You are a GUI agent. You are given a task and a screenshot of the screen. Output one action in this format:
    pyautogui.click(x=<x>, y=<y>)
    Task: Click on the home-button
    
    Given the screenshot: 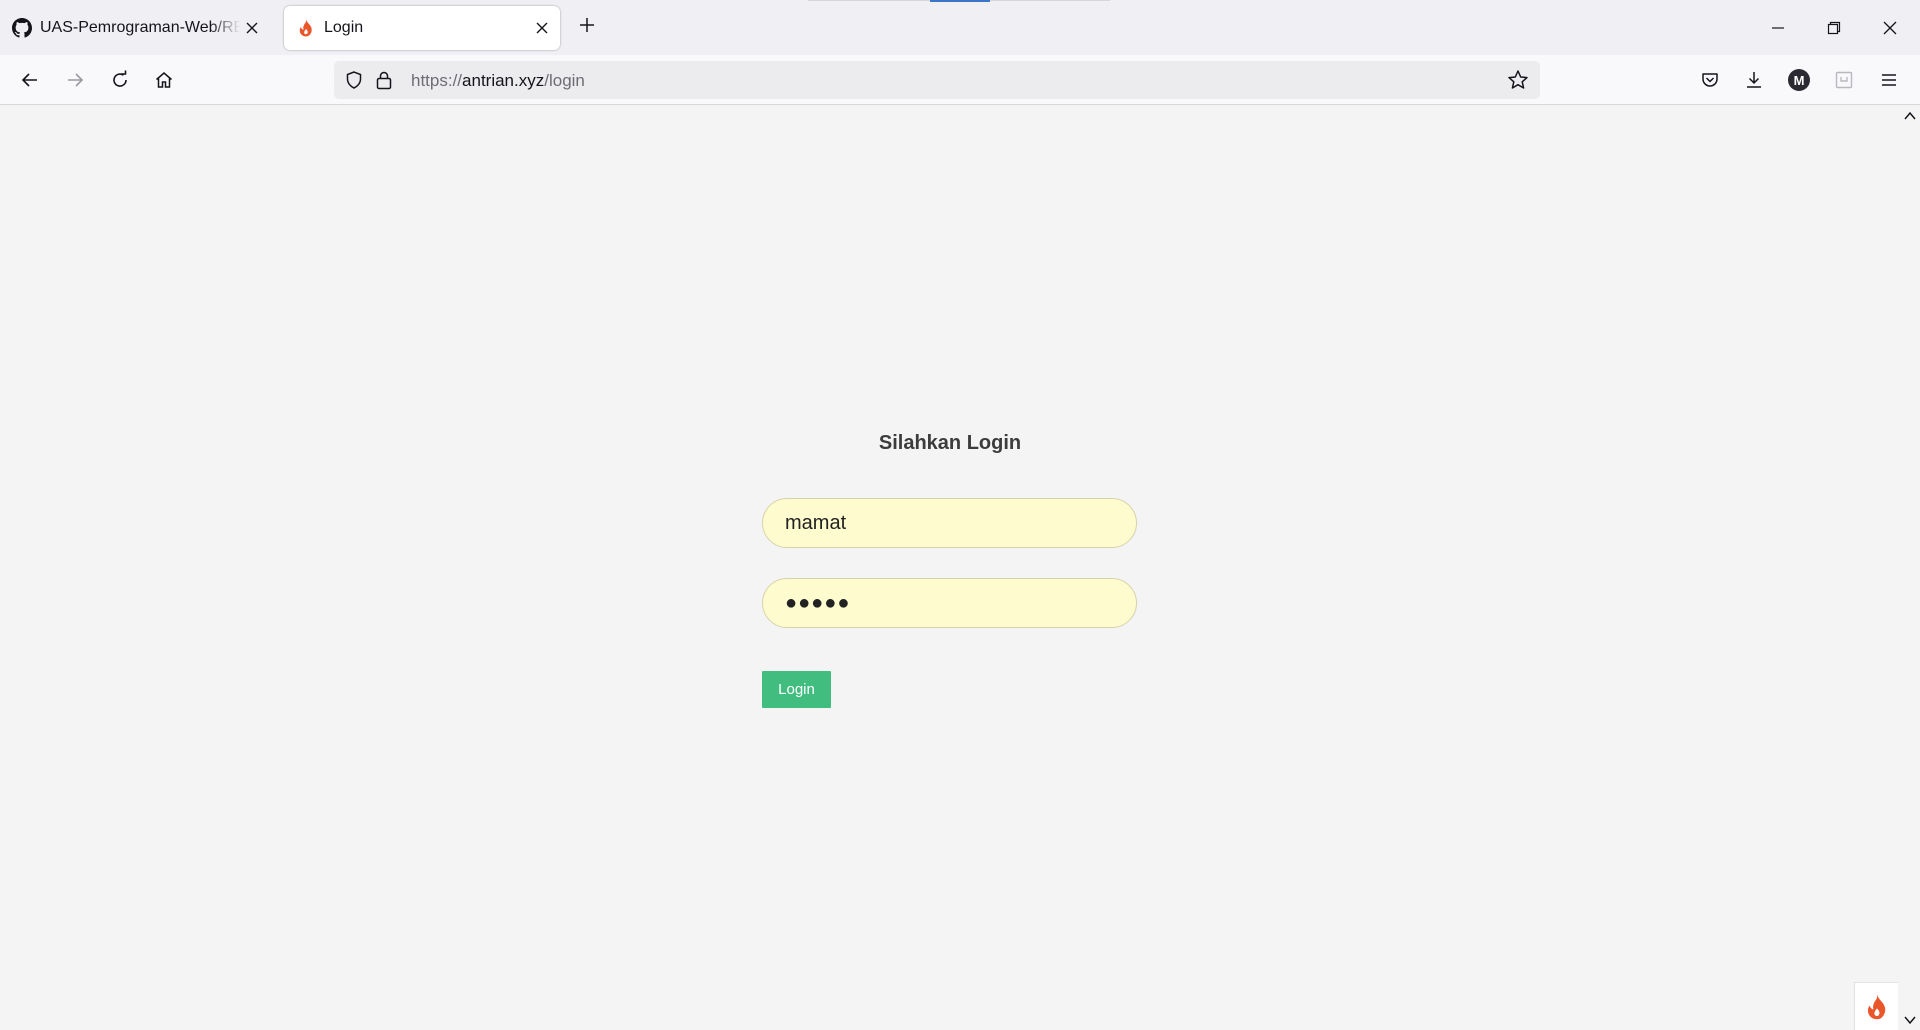 What is the action you would take?
    pyautogui.click(x=164, y=80)
    